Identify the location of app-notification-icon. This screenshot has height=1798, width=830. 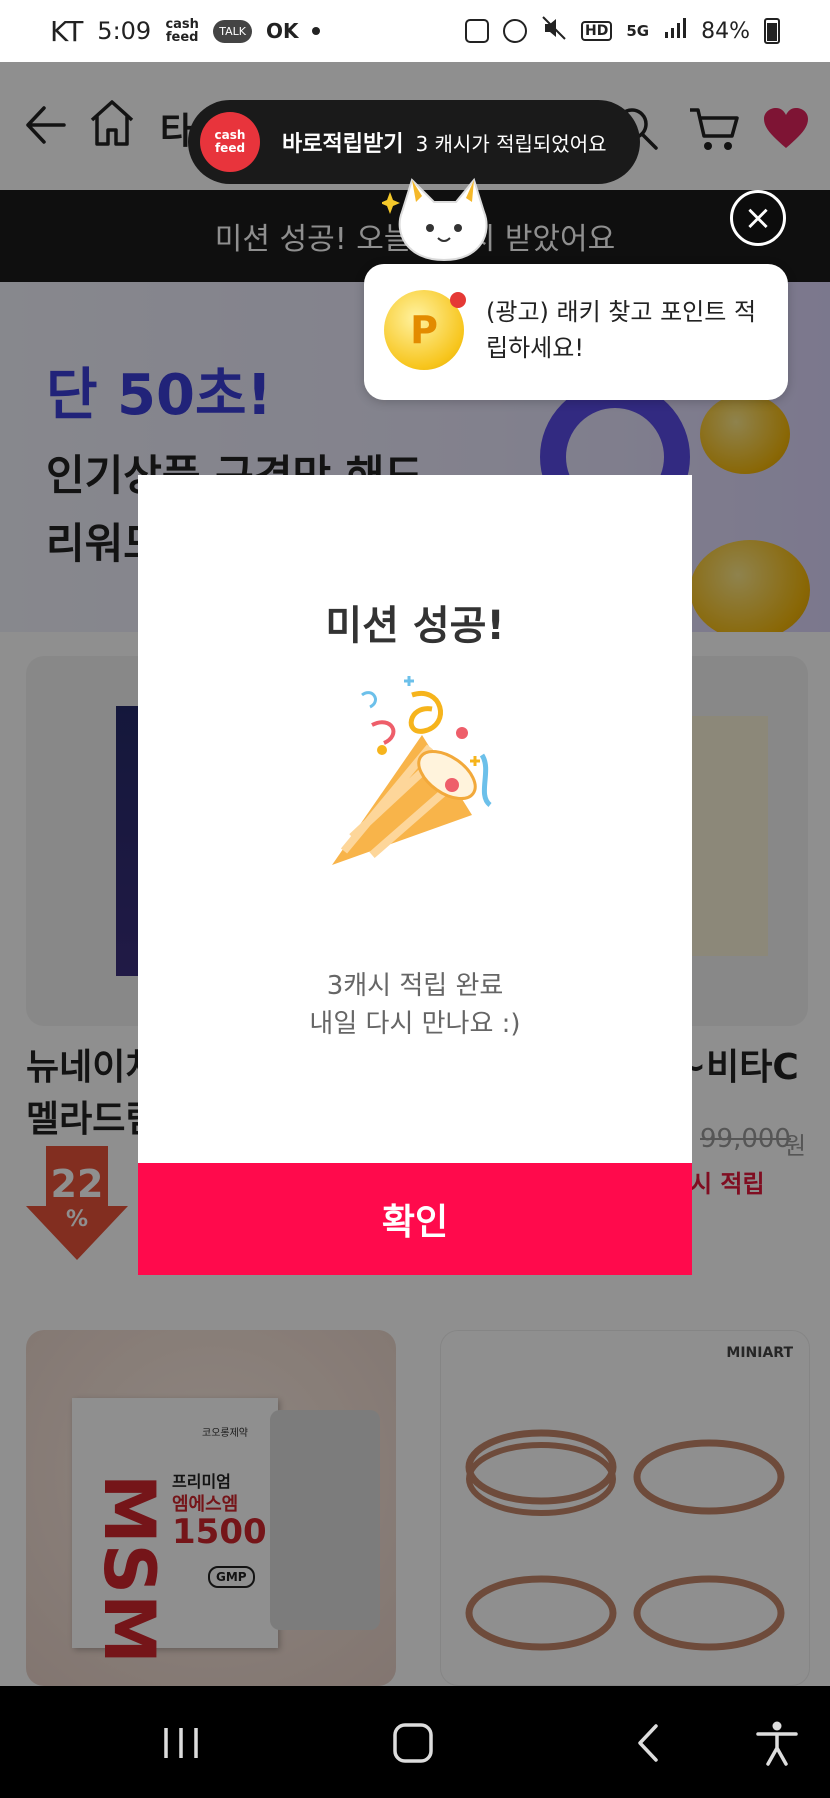
(477, 31).